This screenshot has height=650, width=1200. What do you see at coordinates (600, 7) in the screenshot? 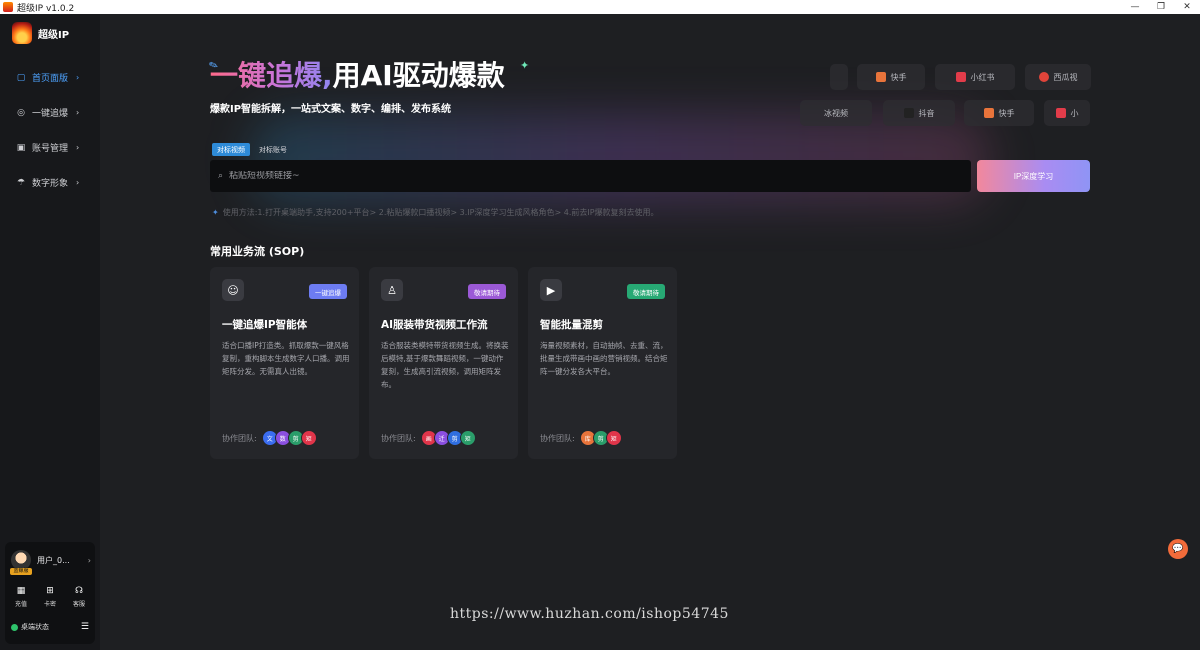
I see `window-titlebar: 超级IP v1.0.2 — ❐ ✕` at bounding box center [600, 7].